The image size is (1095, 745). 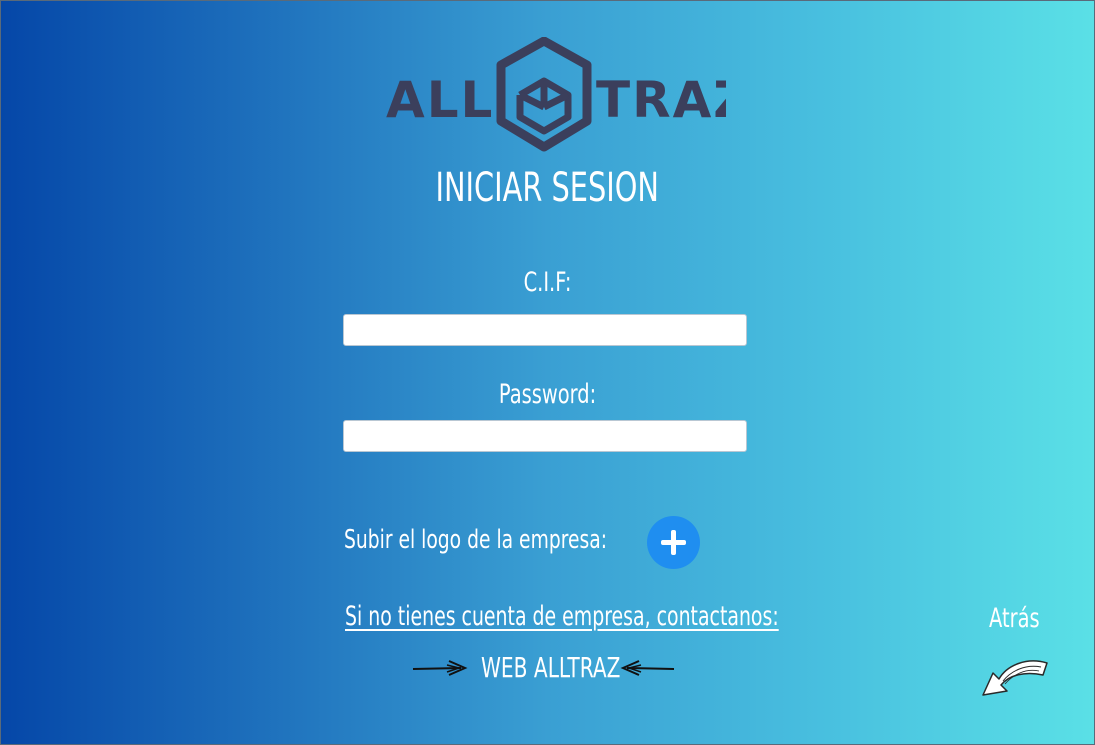 I want to click on alltraz-logo: ALL TRAZ, so click(x=556, y=94).